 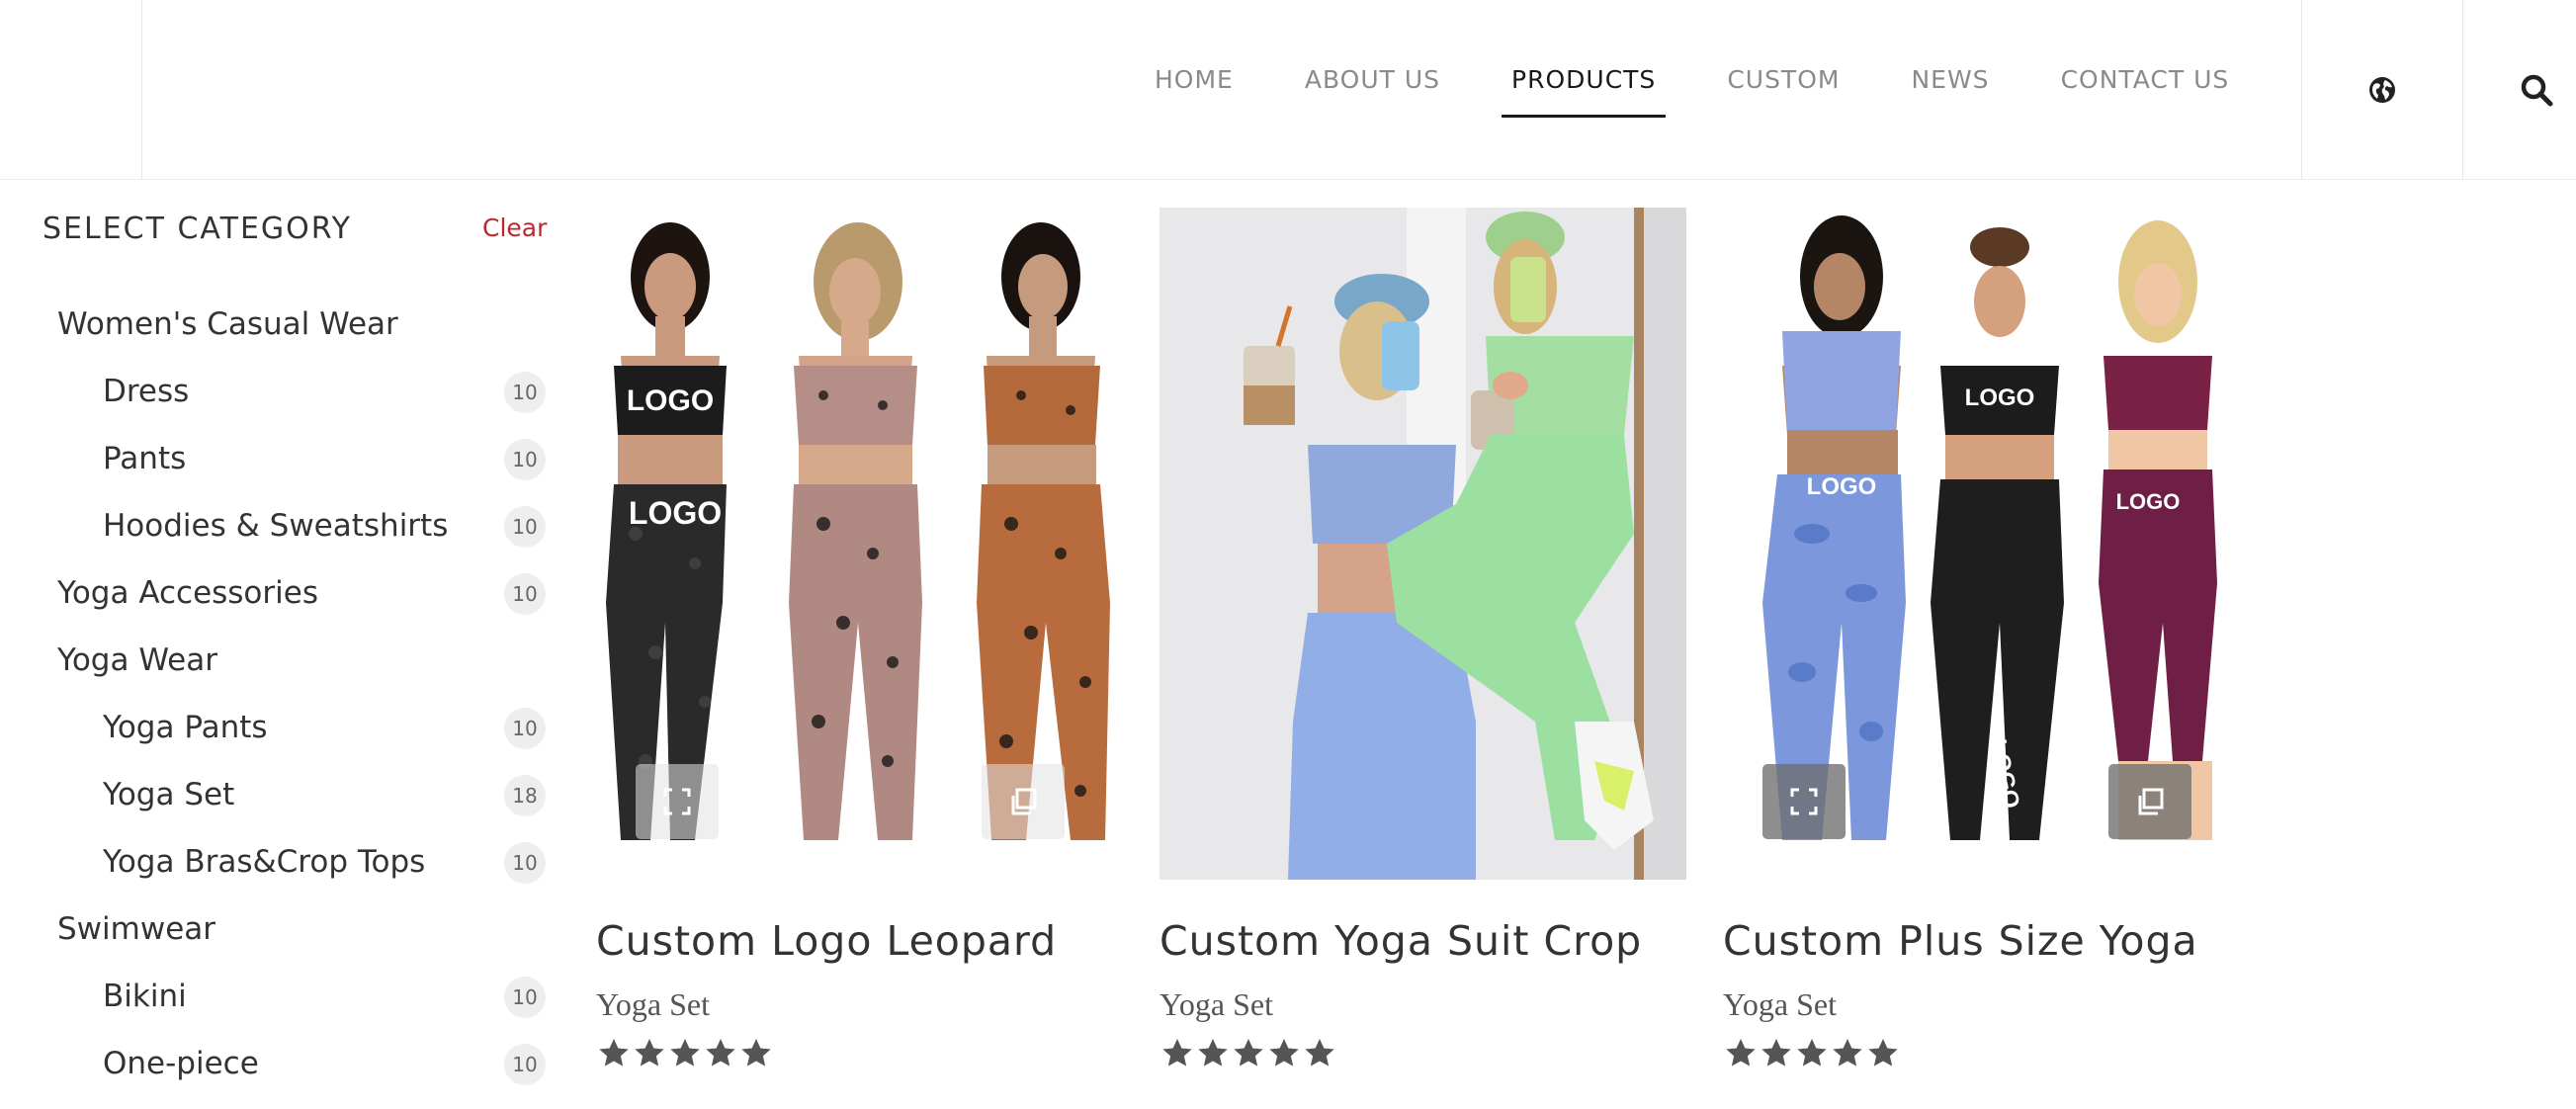 I want to click on globe-icon, so click(x=2382, y=89).